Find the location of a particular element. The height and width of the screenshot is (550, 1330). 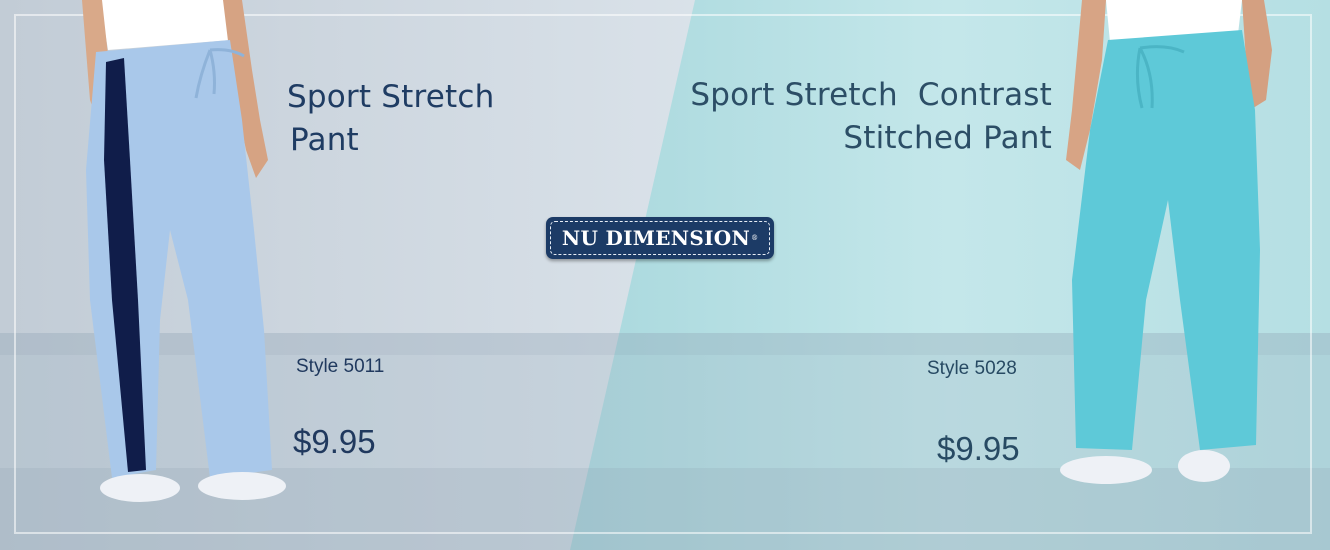

product-title-line: Pant is located at coordinates (324, 140).